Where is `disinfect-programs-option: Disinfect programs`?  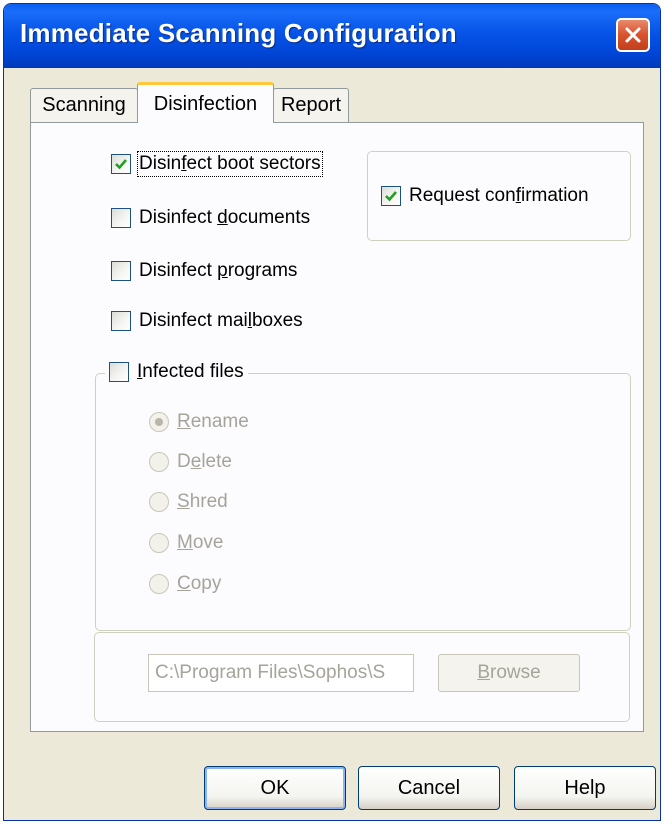 disinfect-programs-option: Disinfect programs is located at coordinates (204, 271).